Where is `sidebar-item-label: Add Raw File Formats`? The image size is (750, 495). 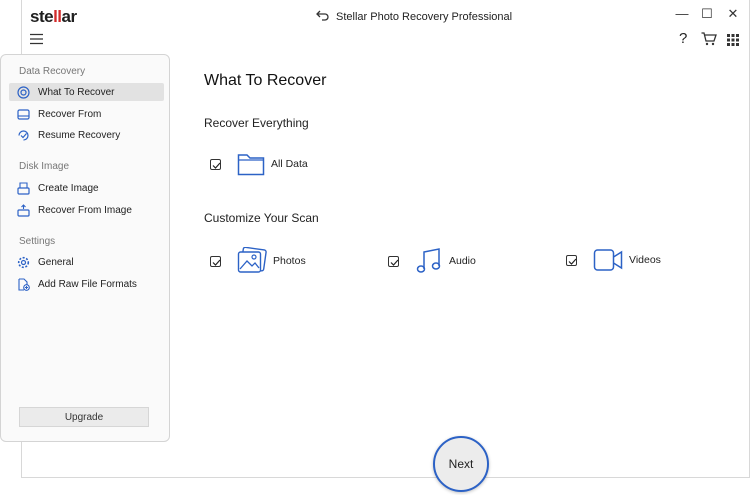 sidebar-item-label: Add Raw File Formats is located at coordinates (87, 284).